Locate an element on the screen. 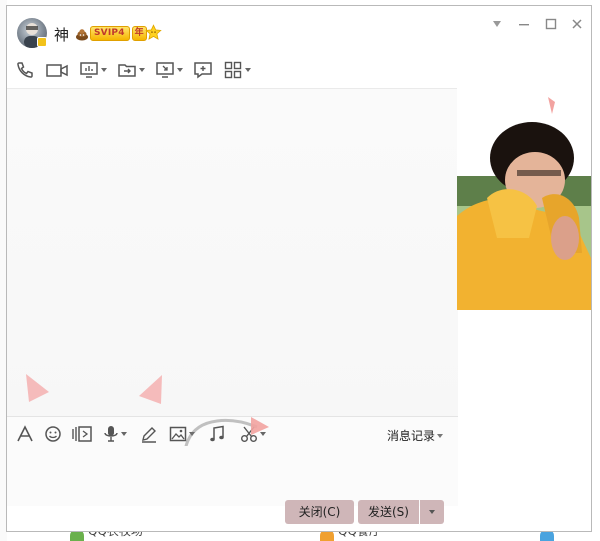 The height and width of the screenshot is (541, 600). maximize-icon is located at coordinates (551, 24).